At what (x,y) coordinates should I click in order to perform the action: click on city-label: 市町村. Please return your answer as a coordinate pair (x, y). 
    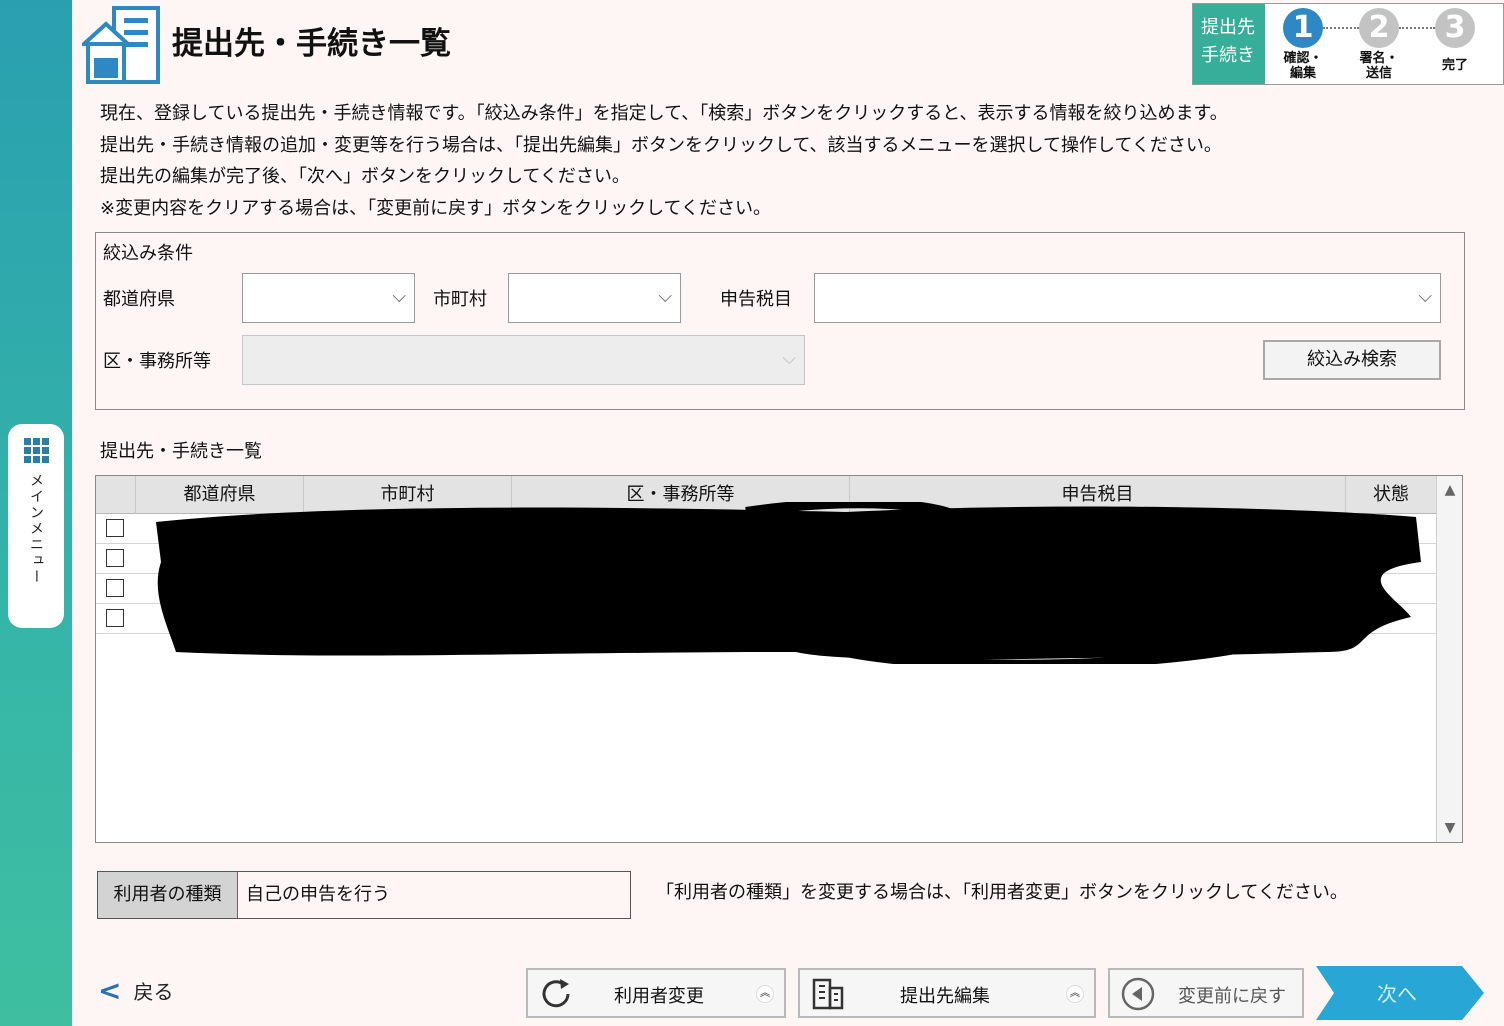
    Looking at the image, I should click on (460, 299).